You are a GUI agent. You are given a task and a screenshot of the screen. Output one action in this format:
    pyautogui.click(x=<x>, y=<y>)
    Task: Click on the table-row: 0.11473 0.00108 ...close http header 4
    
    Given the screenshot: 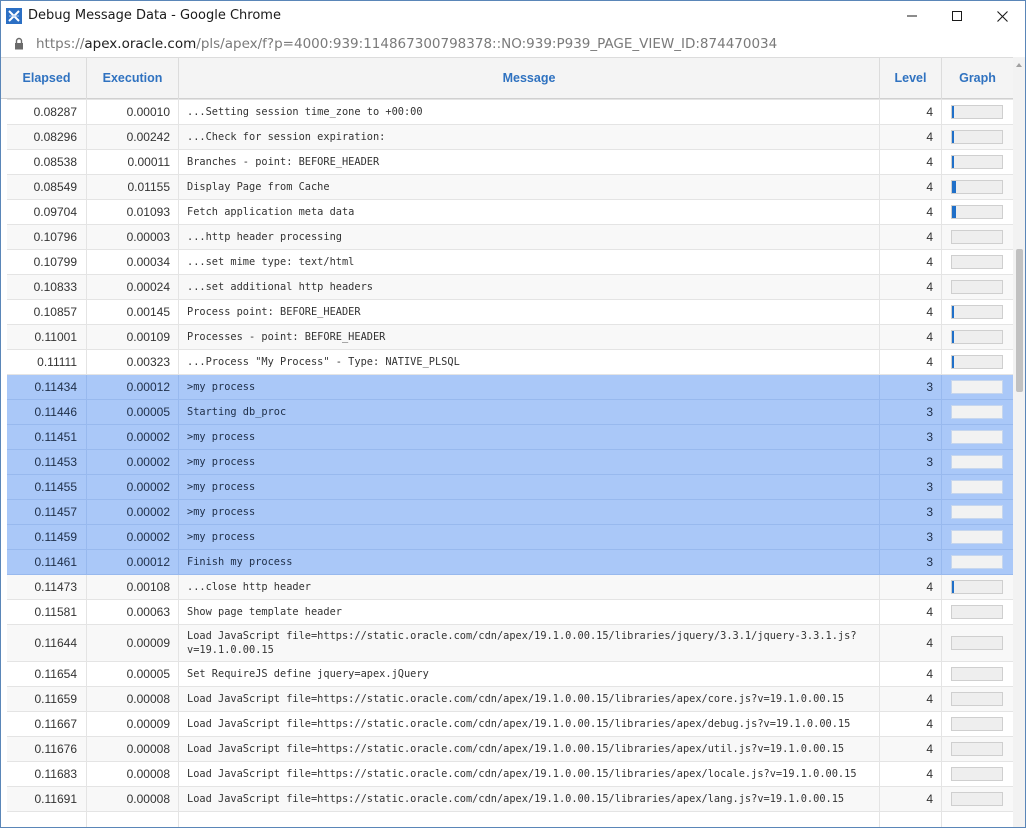 What is the action you would take?
    pyautogui.click(x=510, y=587)
    